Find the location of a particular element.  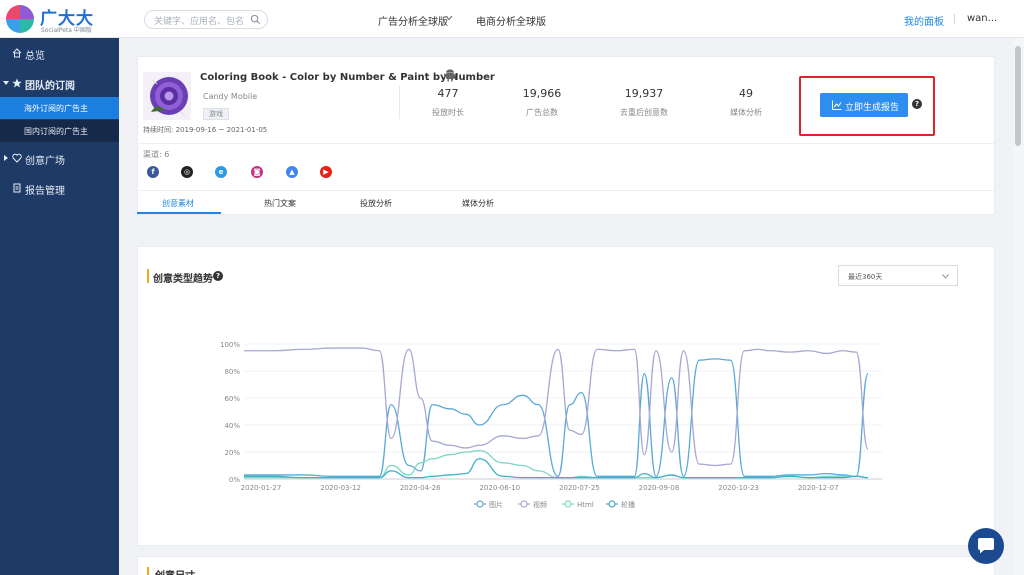

star-icon is located at coordinates (17, 83).